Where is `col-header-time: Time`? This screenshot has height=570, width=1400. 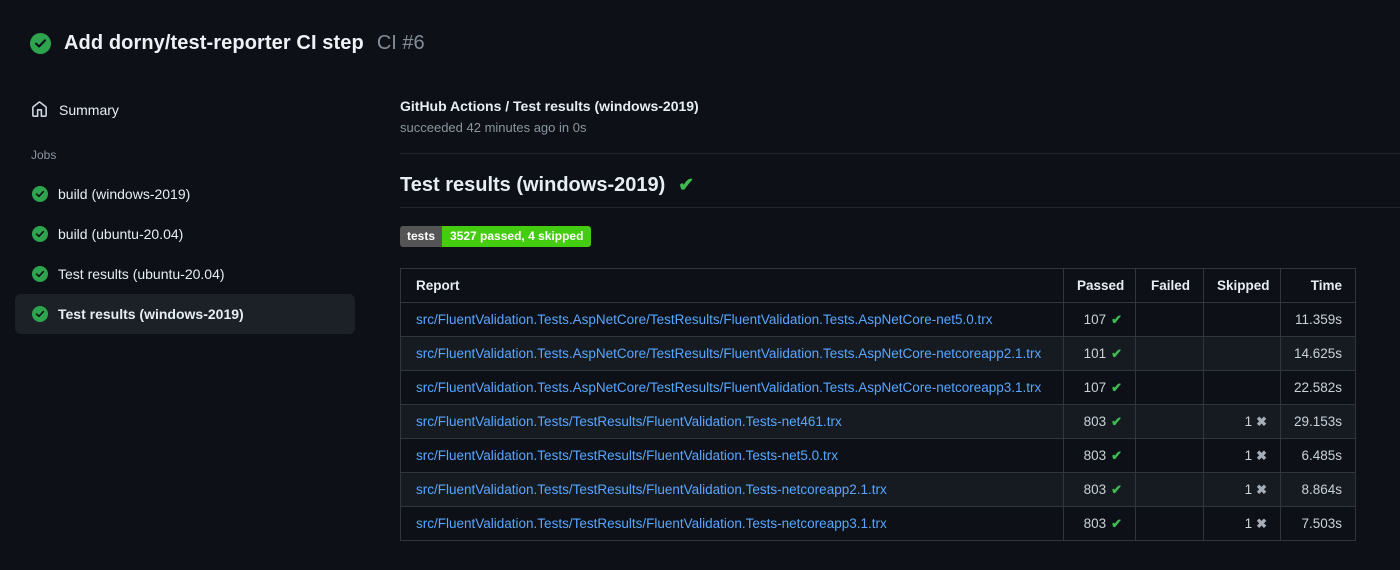 col-header-time: Time is located at coordinates (1318, 285).